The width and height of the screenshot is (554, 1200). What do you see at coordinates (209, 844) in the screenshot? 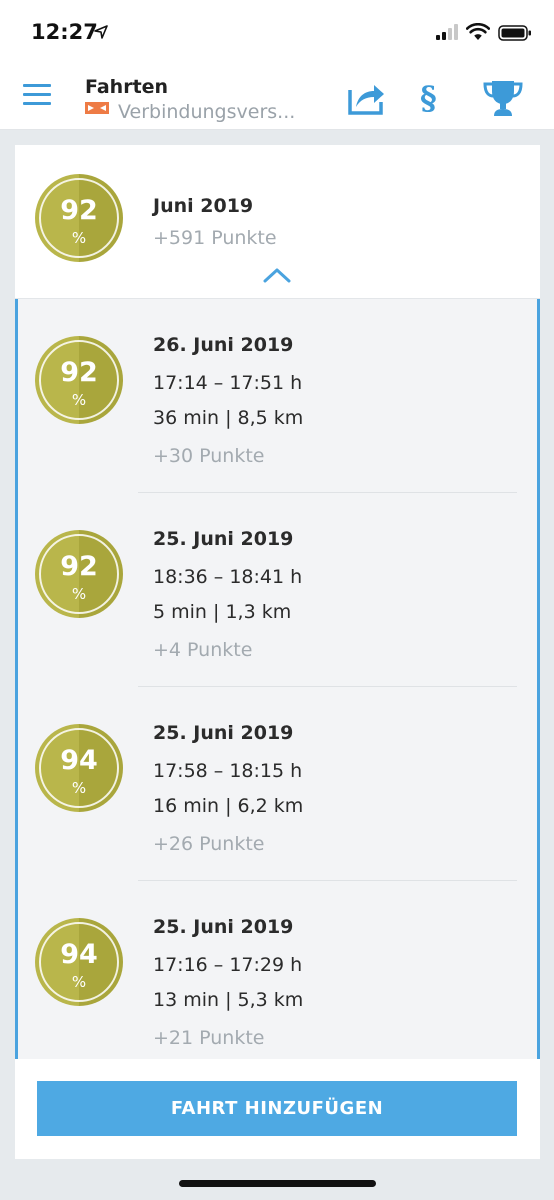
I see `trip-points: +26 Punkte` at bounding box center [209, 844].